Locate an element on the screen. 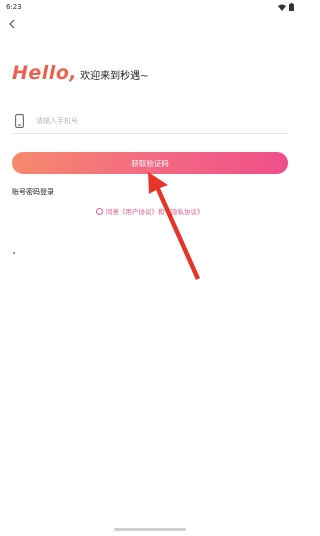 The width and height of the screenshot is (320, 536). wifi-icon is located at coordinates (282, 7).